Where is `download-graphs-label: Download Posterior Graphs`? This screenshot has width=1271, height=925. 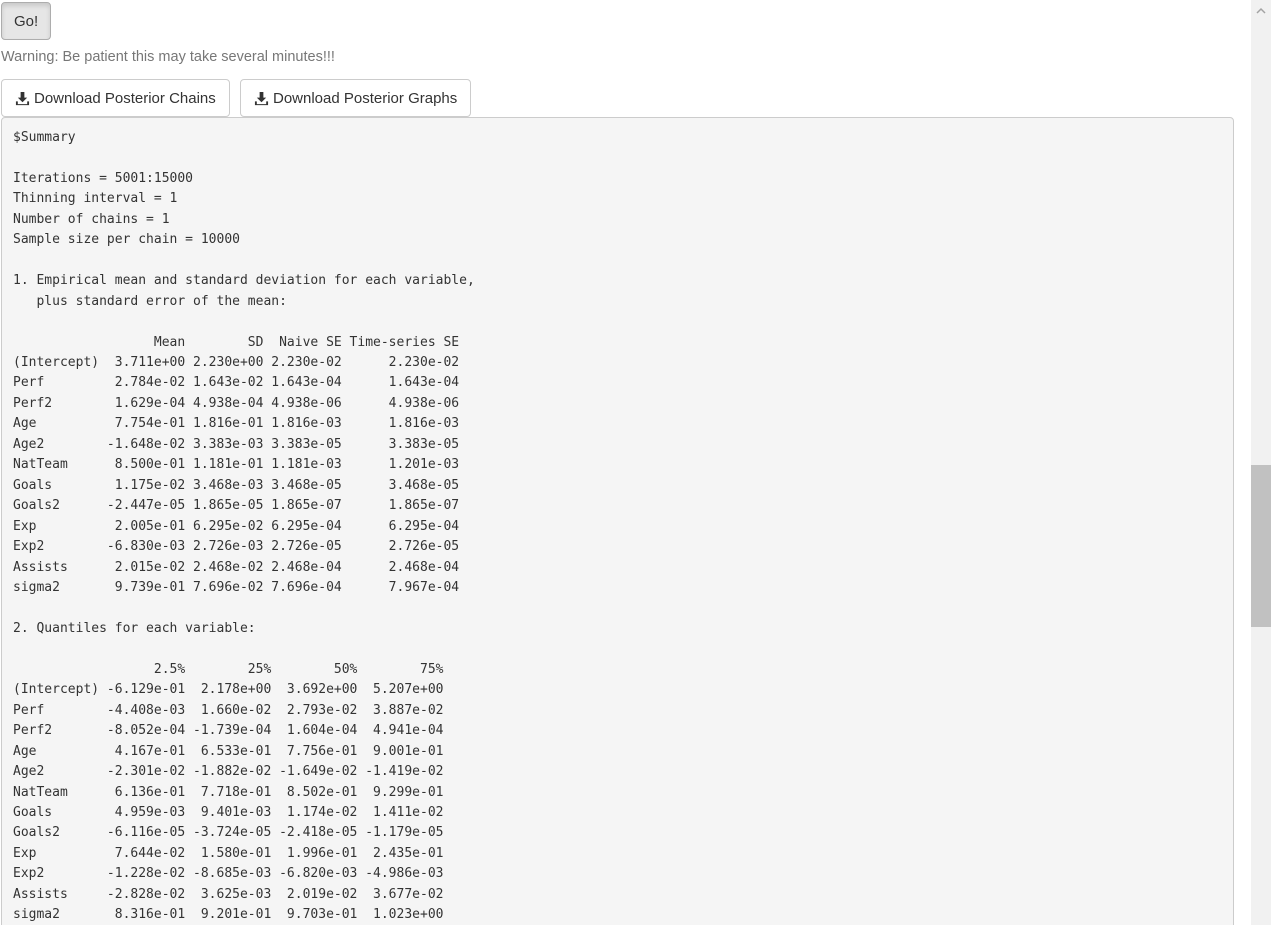
download-graphs-label: Download Posterior Graphs is located at coordinates (365, 98).